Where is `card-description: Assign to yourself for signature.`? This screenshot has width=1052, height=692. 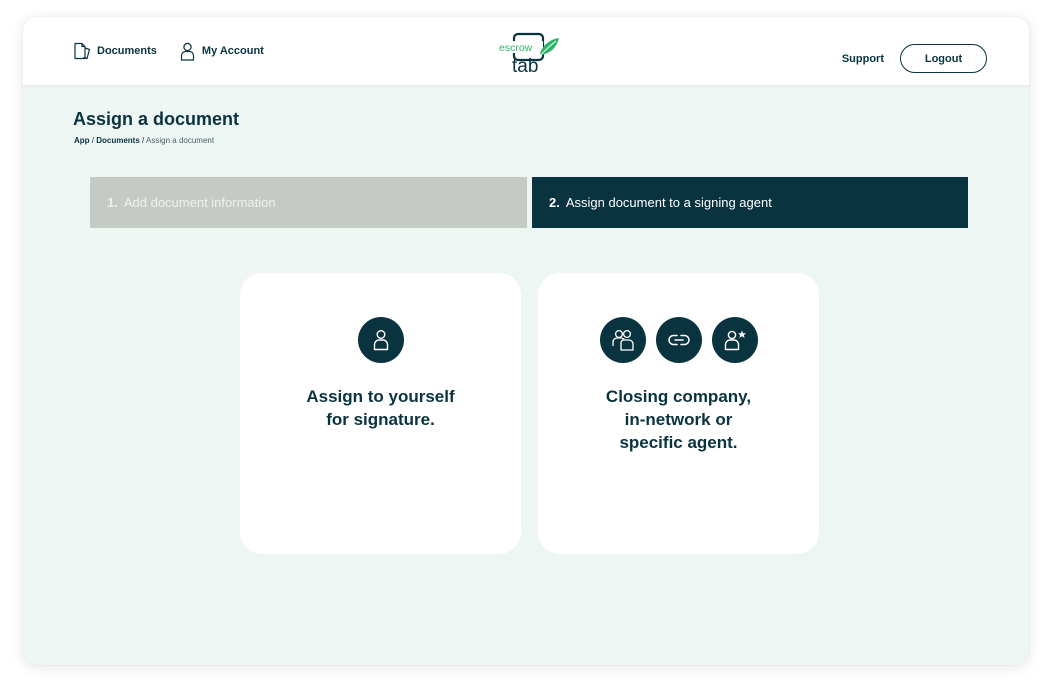 card-description: Assign to yourself for signature. is located at coordinates (380, 408).